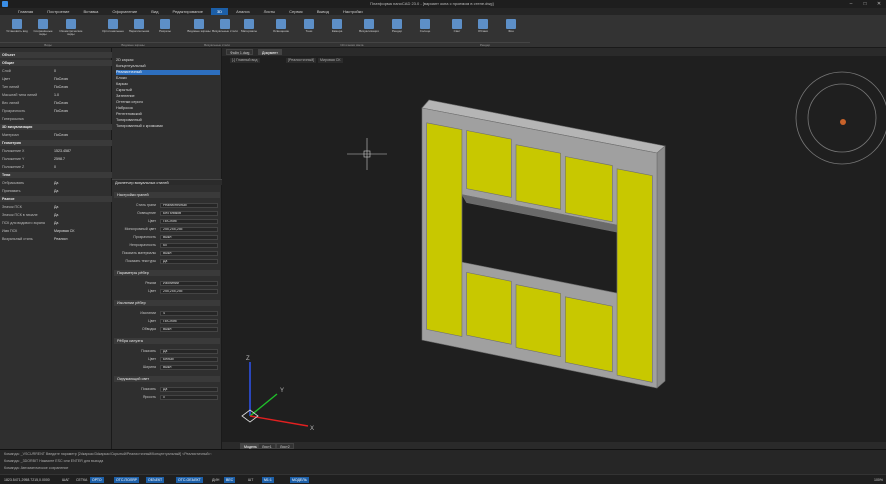 This screenshot has width=886, height=484. I want to click on view-control: [-] Главный вид, so click(245, 60).